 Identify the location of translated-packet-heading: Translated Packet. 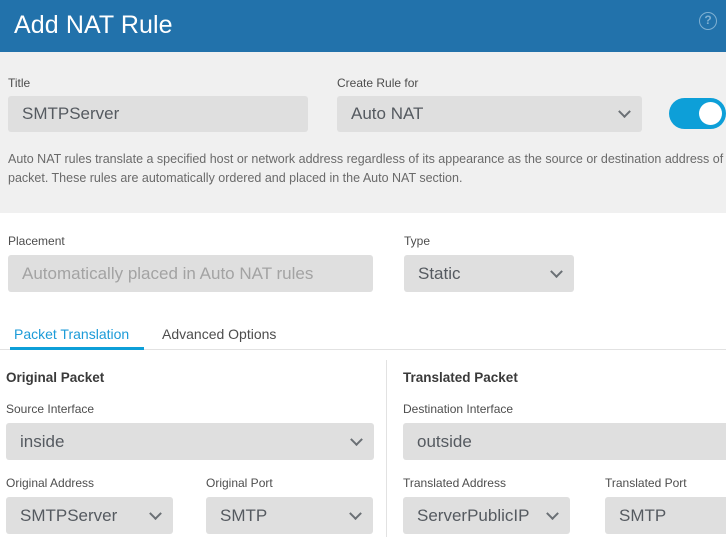
(460, 377).